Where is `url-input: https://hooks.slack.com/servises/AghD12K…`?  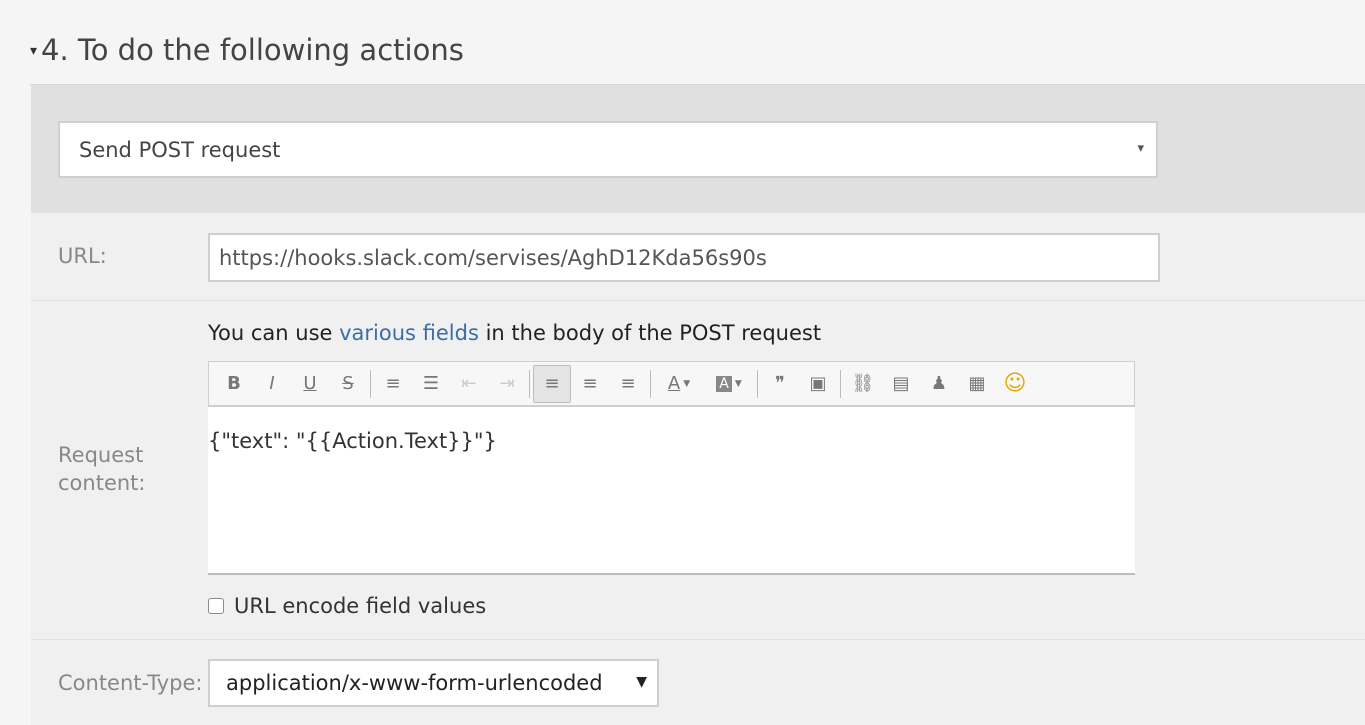
url-input: https://hooks.slack.com/servises/AghD12K… is located at coordinates (684, 257).